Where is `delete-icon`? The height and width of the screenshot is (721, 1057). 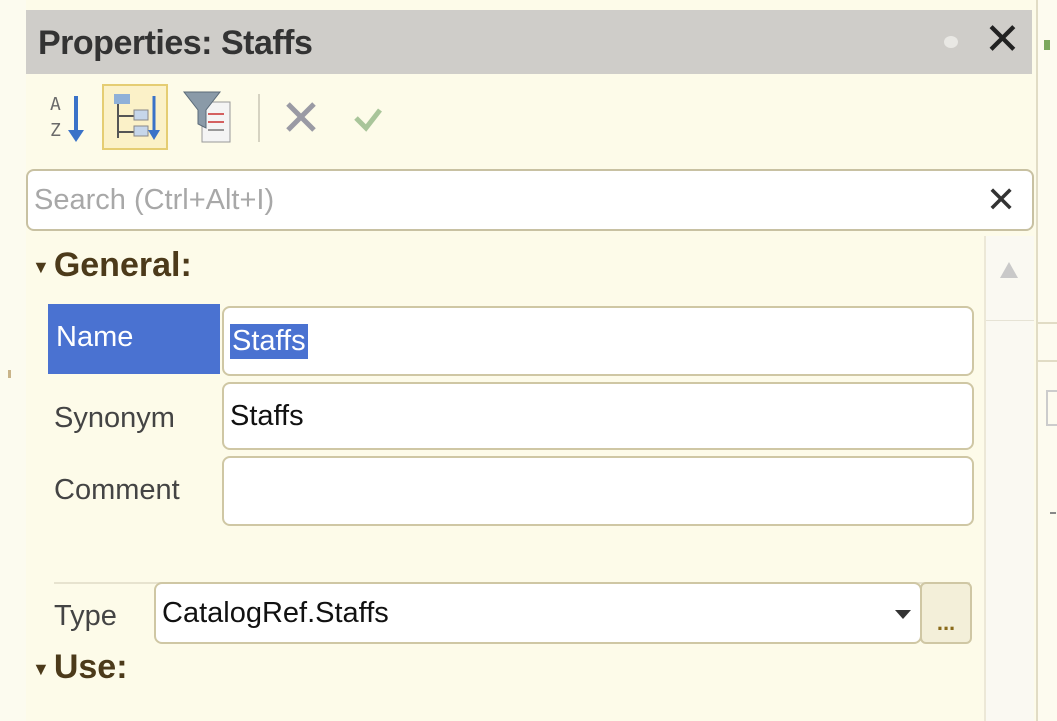
delete-icon is located at coordinates (301, 117).